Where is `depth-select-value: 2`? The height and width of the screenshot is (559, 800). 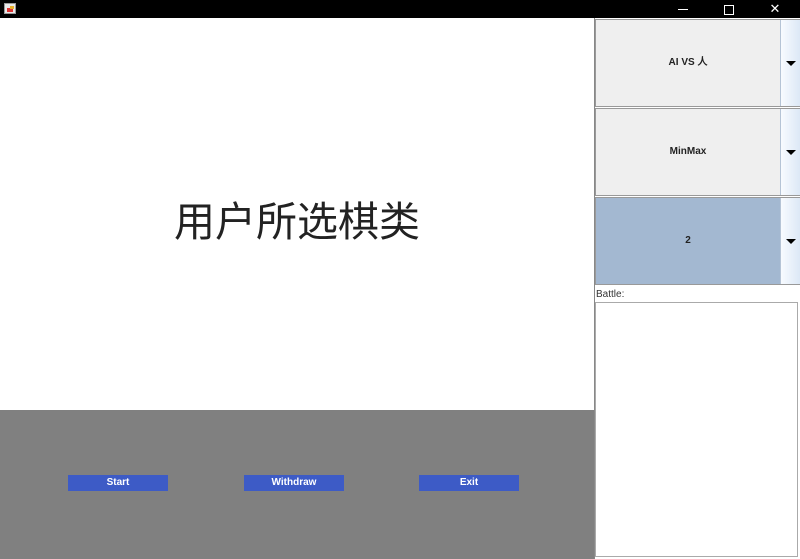
depth-select-value: 2 is located at coordinates (688, 240).